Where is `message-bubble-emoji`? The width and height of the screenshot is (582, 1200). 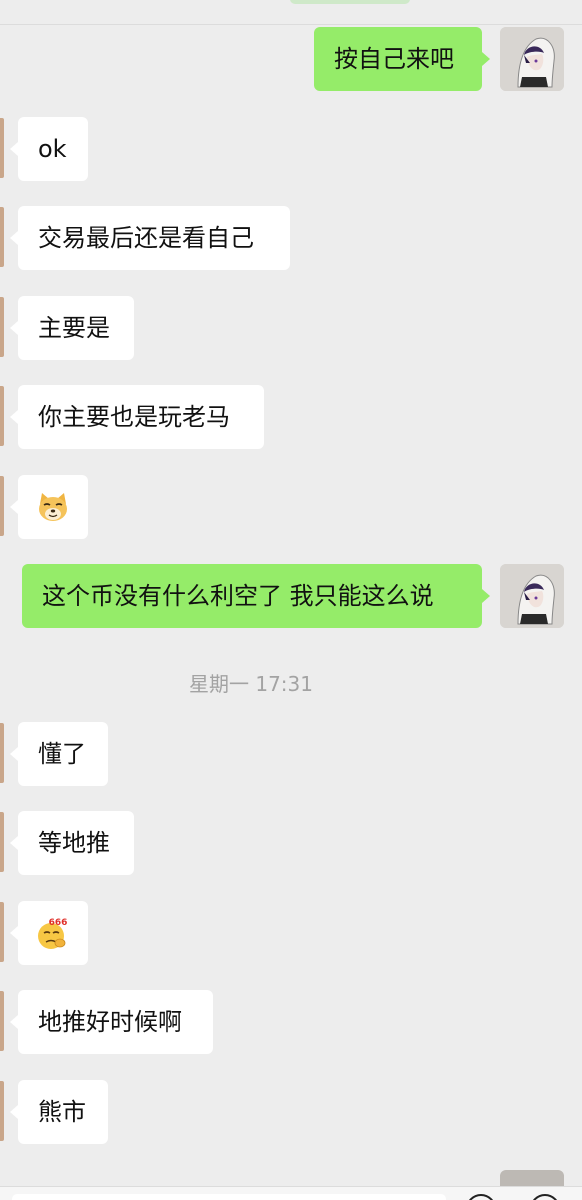
message-bubble-emoji is located at coordinates (49, 507).